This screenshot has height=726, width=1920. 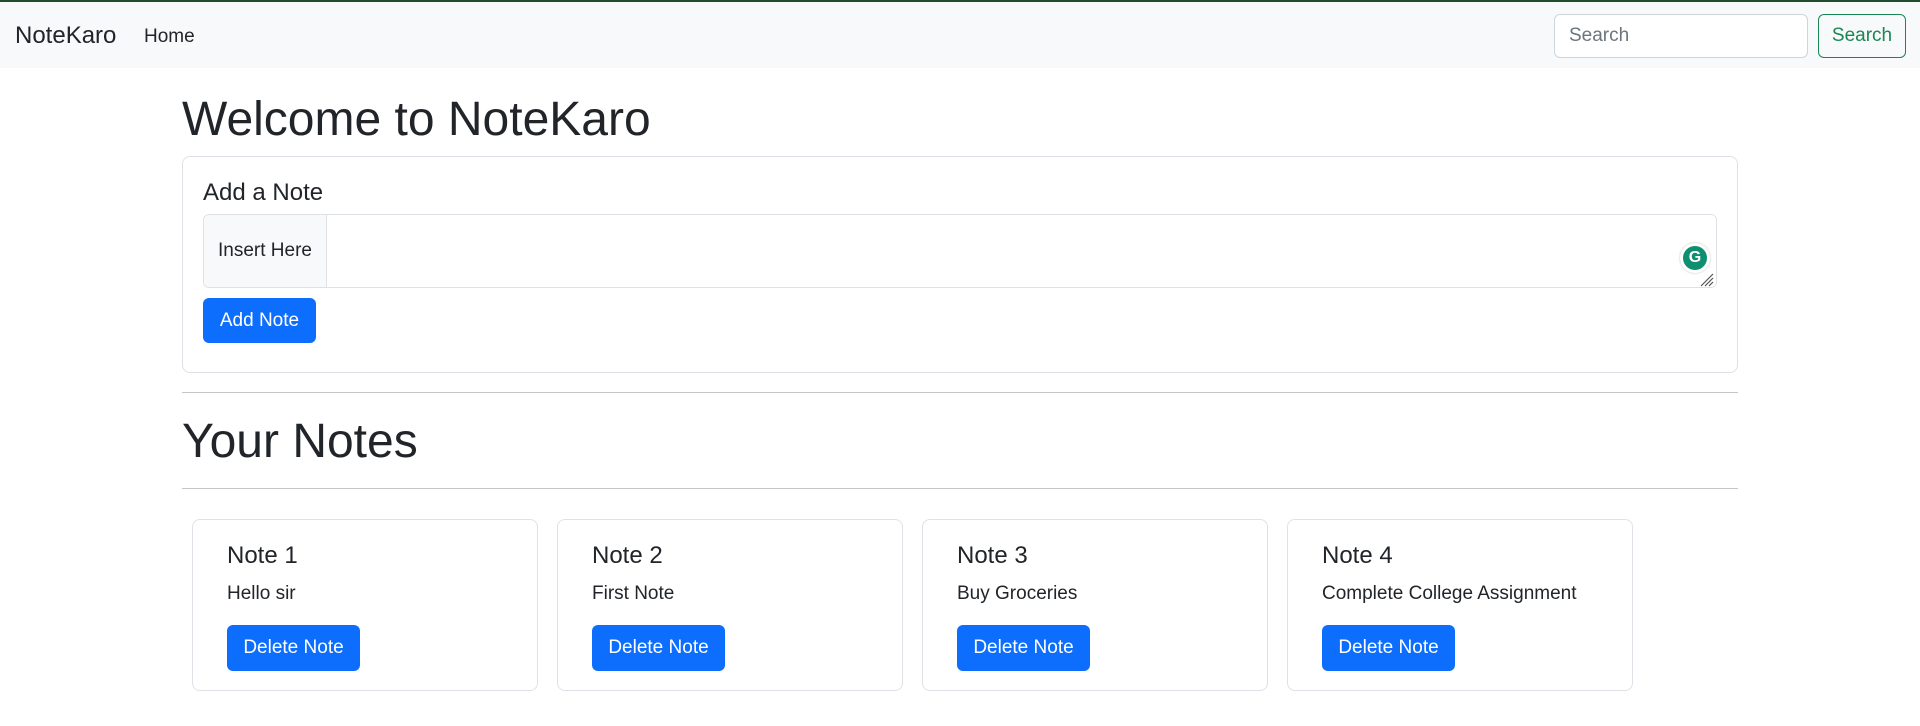 What do you see at coordinates (1021, 251) in the screenshot?
I see `note-textarea` at bounding box center [1021, 251].